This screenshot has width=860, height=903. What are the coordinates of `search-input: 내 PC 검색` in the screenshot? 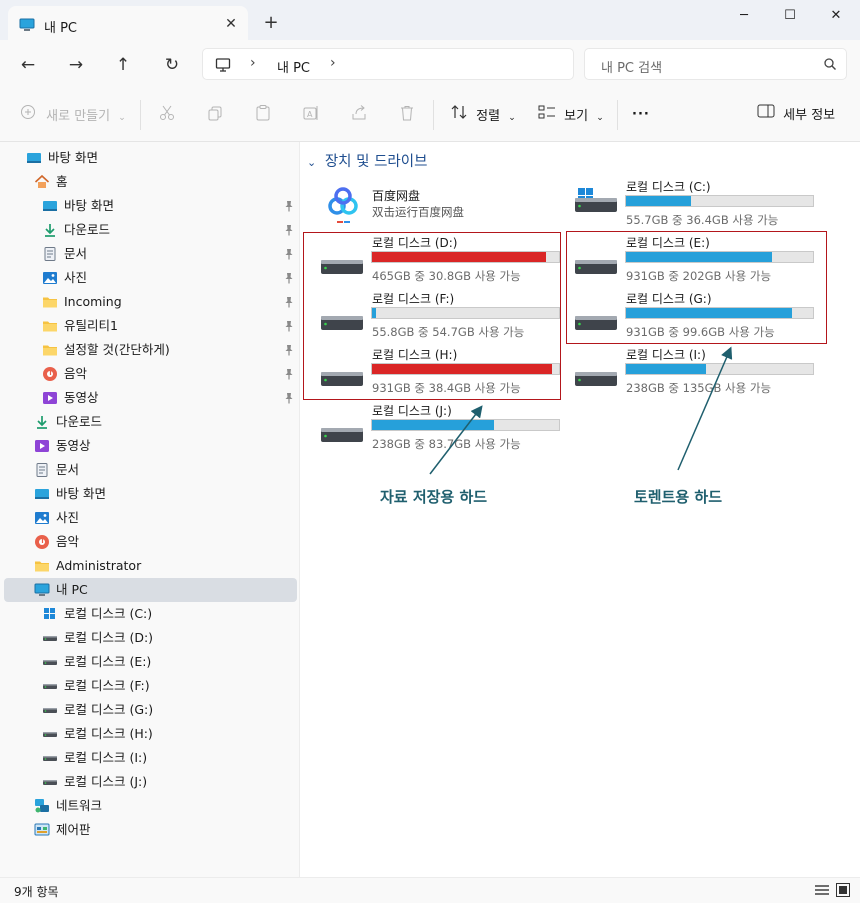 It's located at (715, 64).